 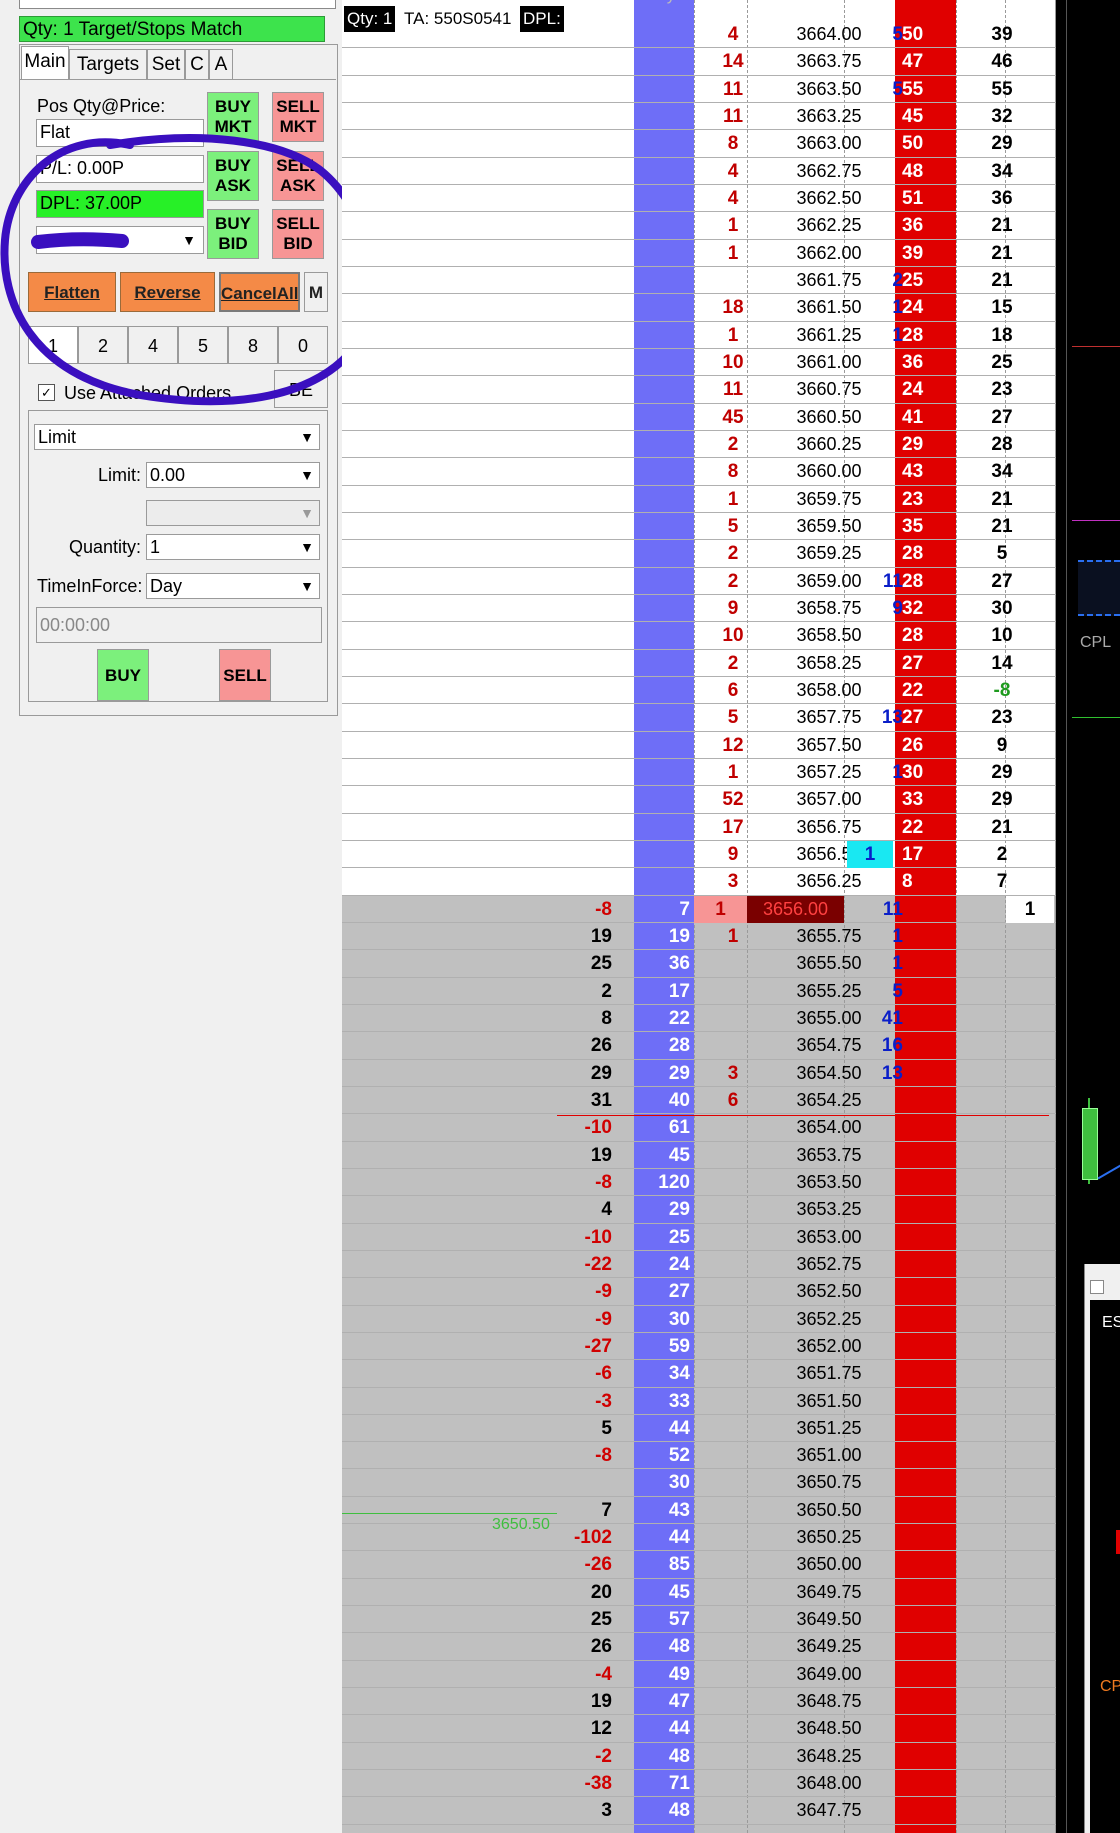 I want to click on price-cell: 3656.25, so click(x=829, y=881).